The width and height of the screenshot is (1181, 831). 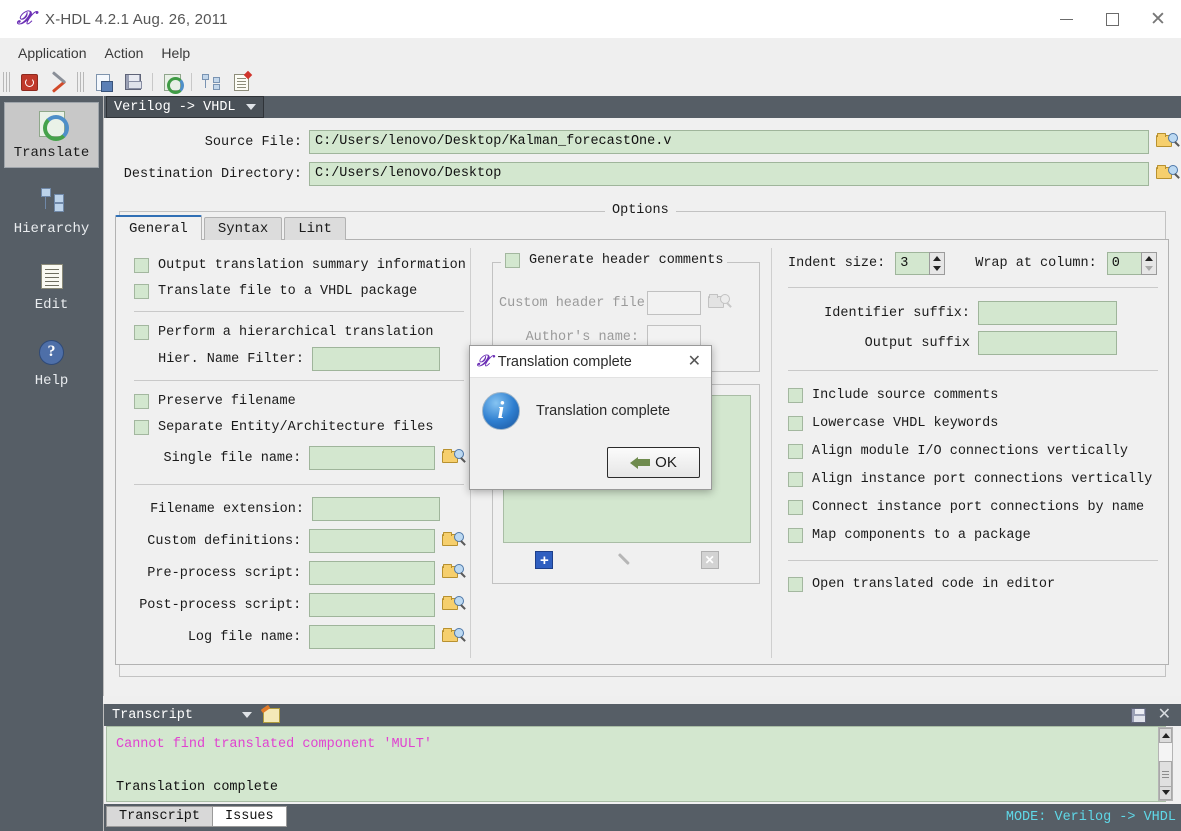 I want to click on tab-transcript: Transcript, so click(x=160, y=816).